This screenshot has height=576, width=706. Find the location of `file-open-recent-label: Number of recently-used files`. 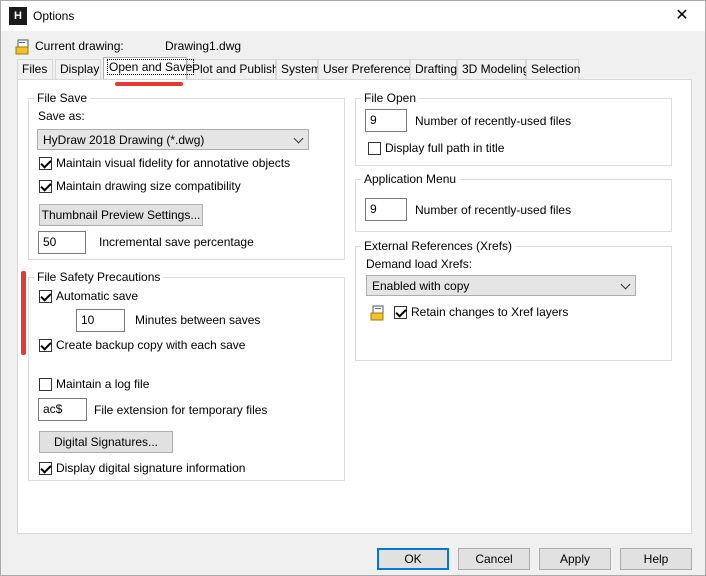

file-open-recent-label: Number of recently-used files is located at coordinates (493, 121).